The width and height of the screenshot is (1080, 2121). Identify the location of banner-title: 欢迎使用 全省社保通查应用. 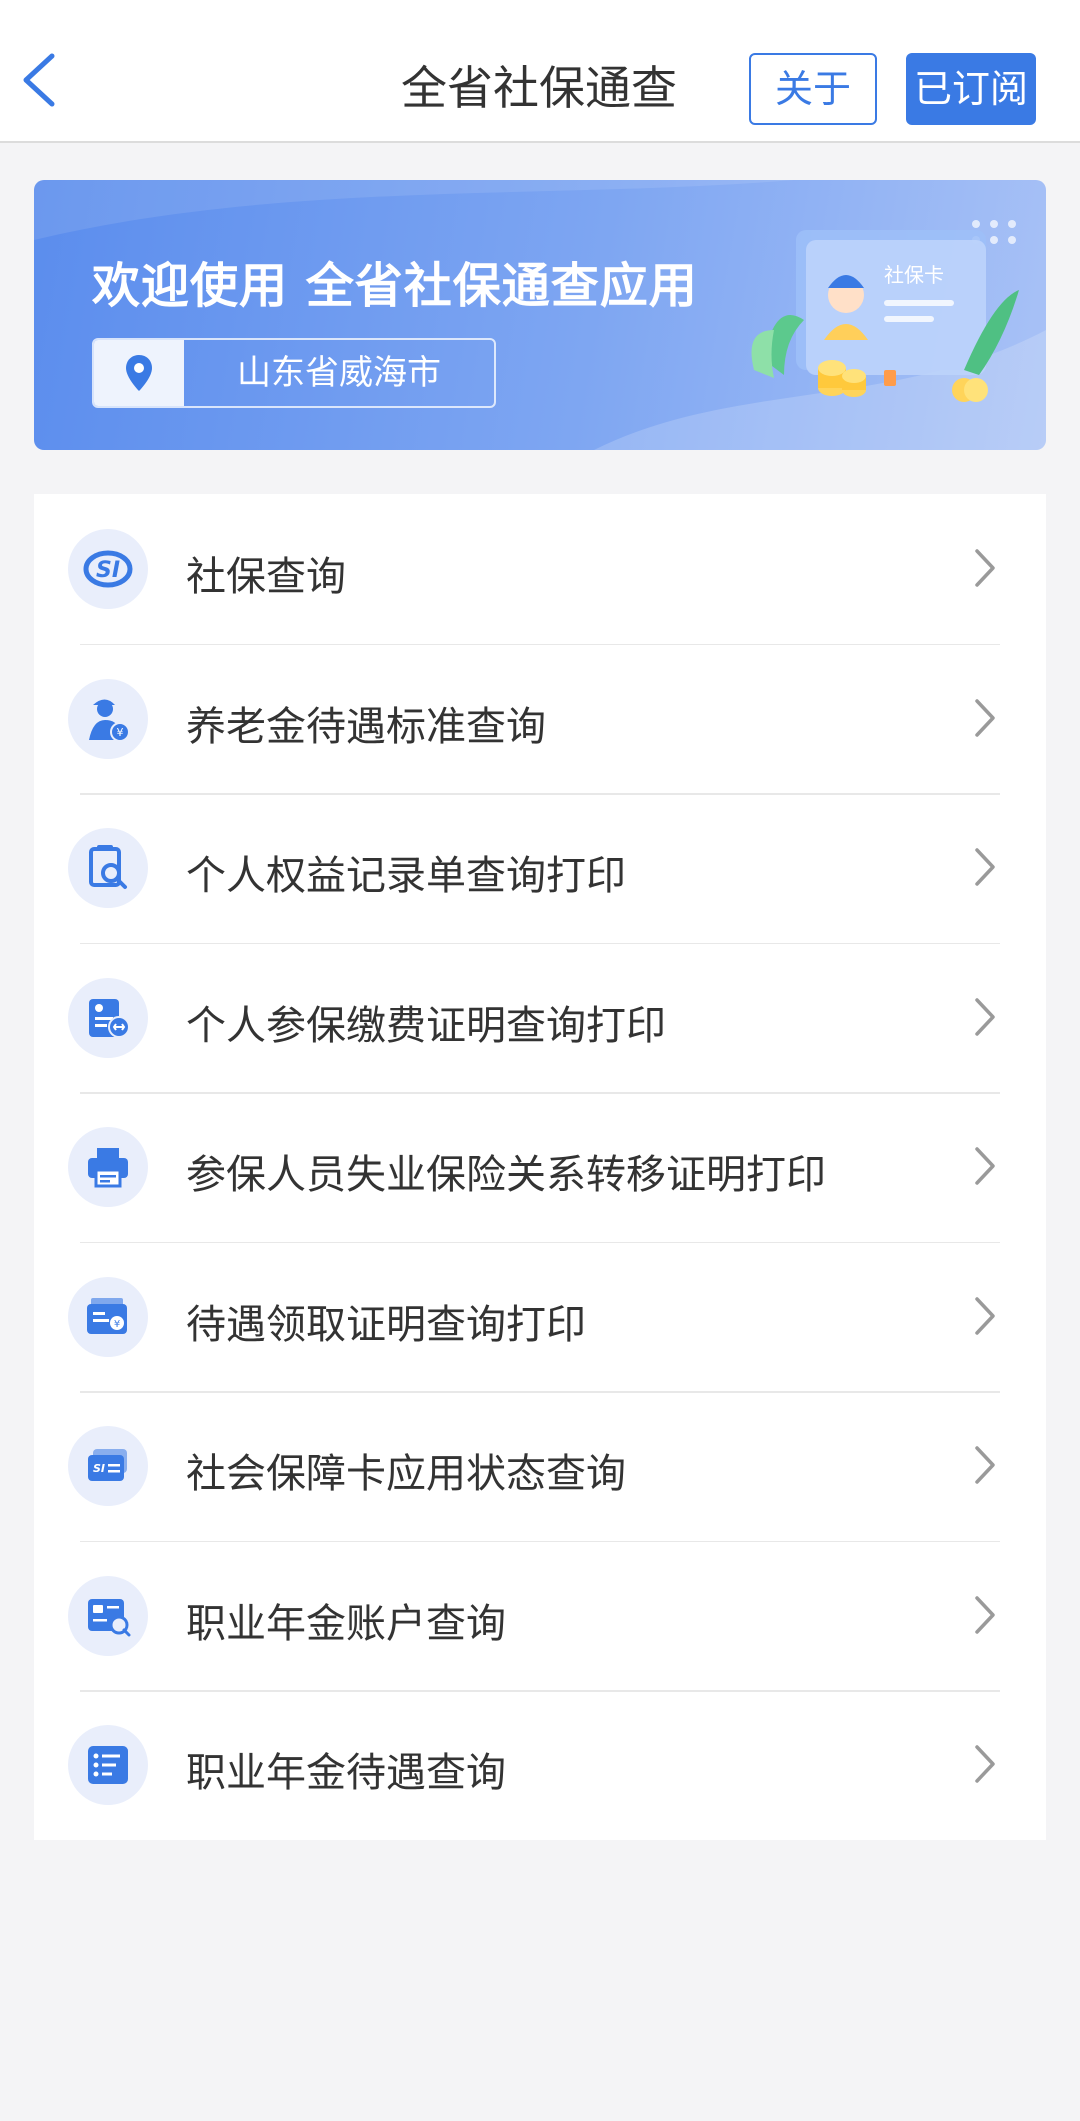
(395, 286).